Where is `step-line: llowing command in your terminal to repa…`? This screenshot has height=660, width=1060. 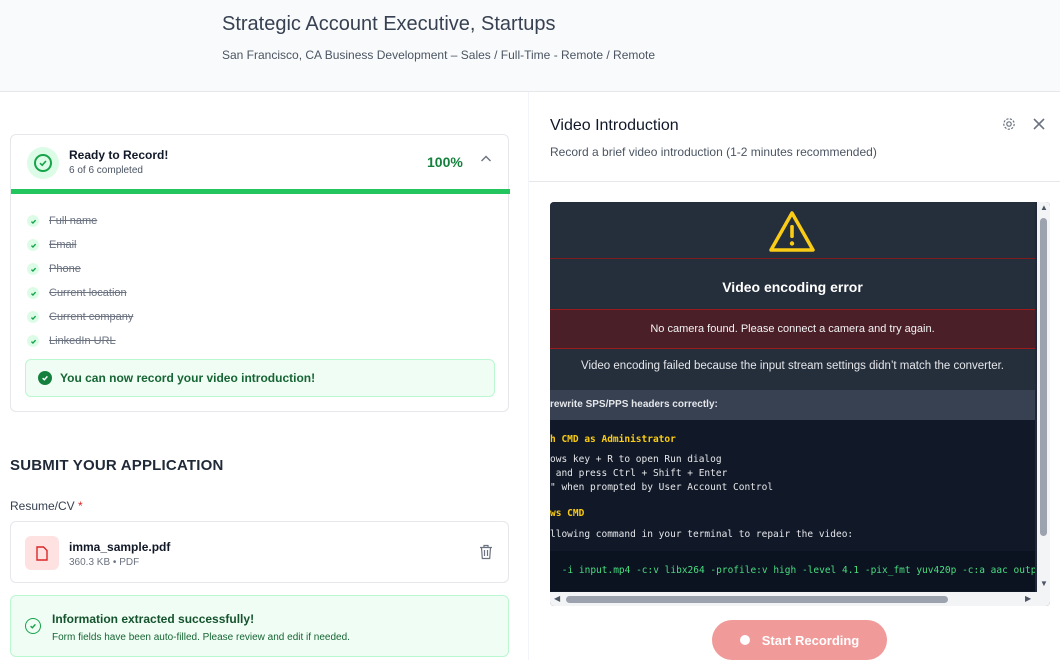 step-line: llowing command in your terminal to repa… is located at coordinates (702, 534).